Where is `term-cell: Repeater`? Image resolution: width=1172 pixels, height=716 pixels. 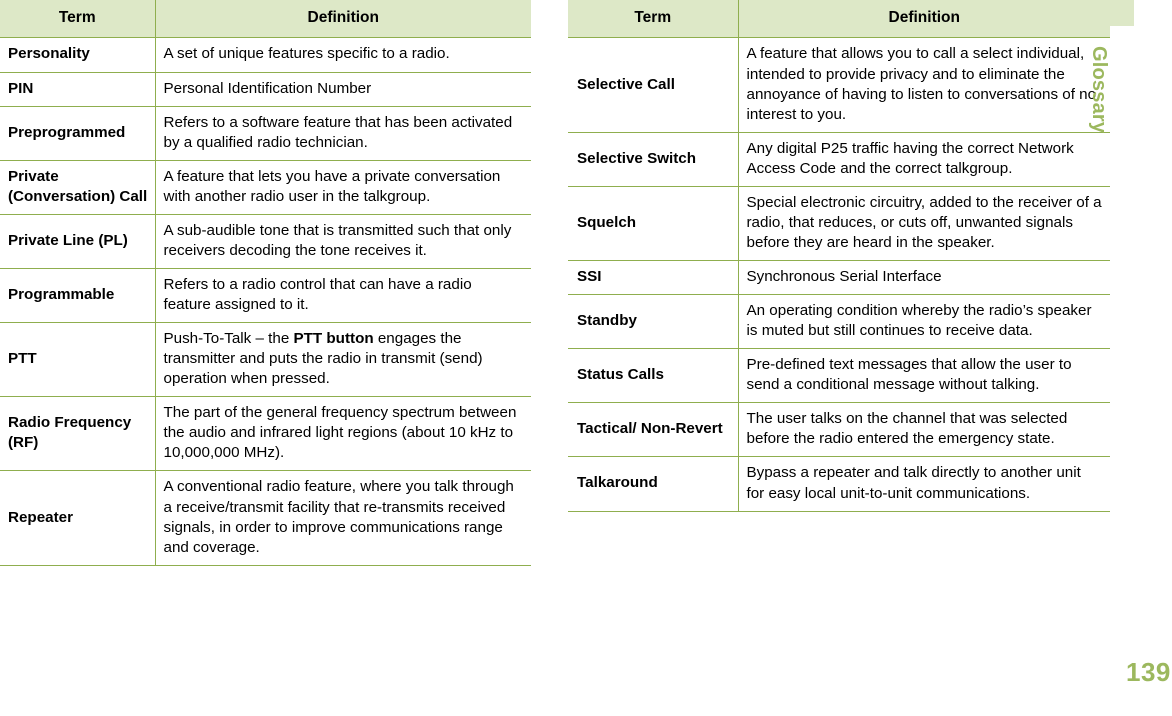
term-cell: Repeater is located at coordinates (78, 518).